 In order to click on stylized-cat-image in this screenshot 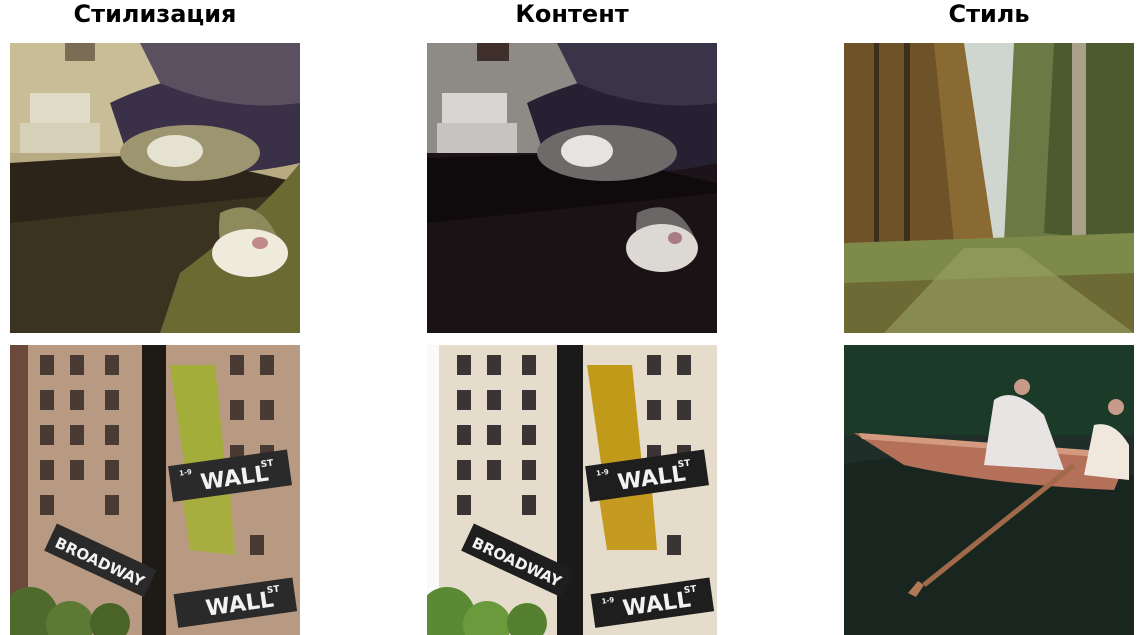, I will do `click(155, 188)`.